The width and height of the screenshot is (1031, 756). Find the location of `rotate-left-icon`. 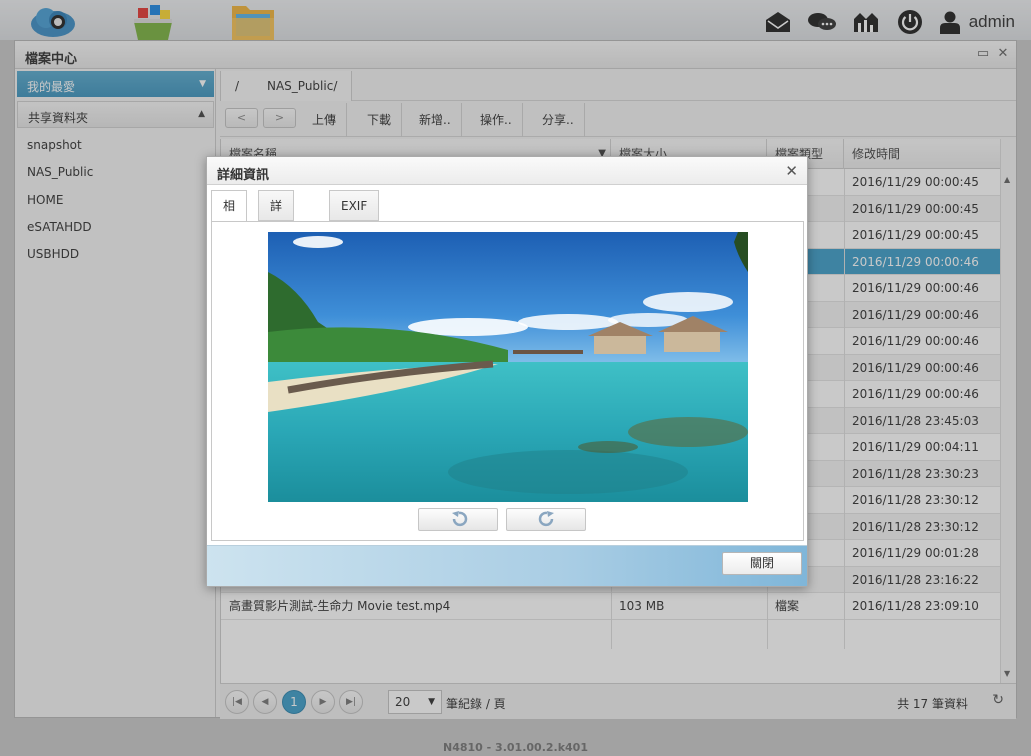

rotate-left-icon is located at coordinates (460, 519).